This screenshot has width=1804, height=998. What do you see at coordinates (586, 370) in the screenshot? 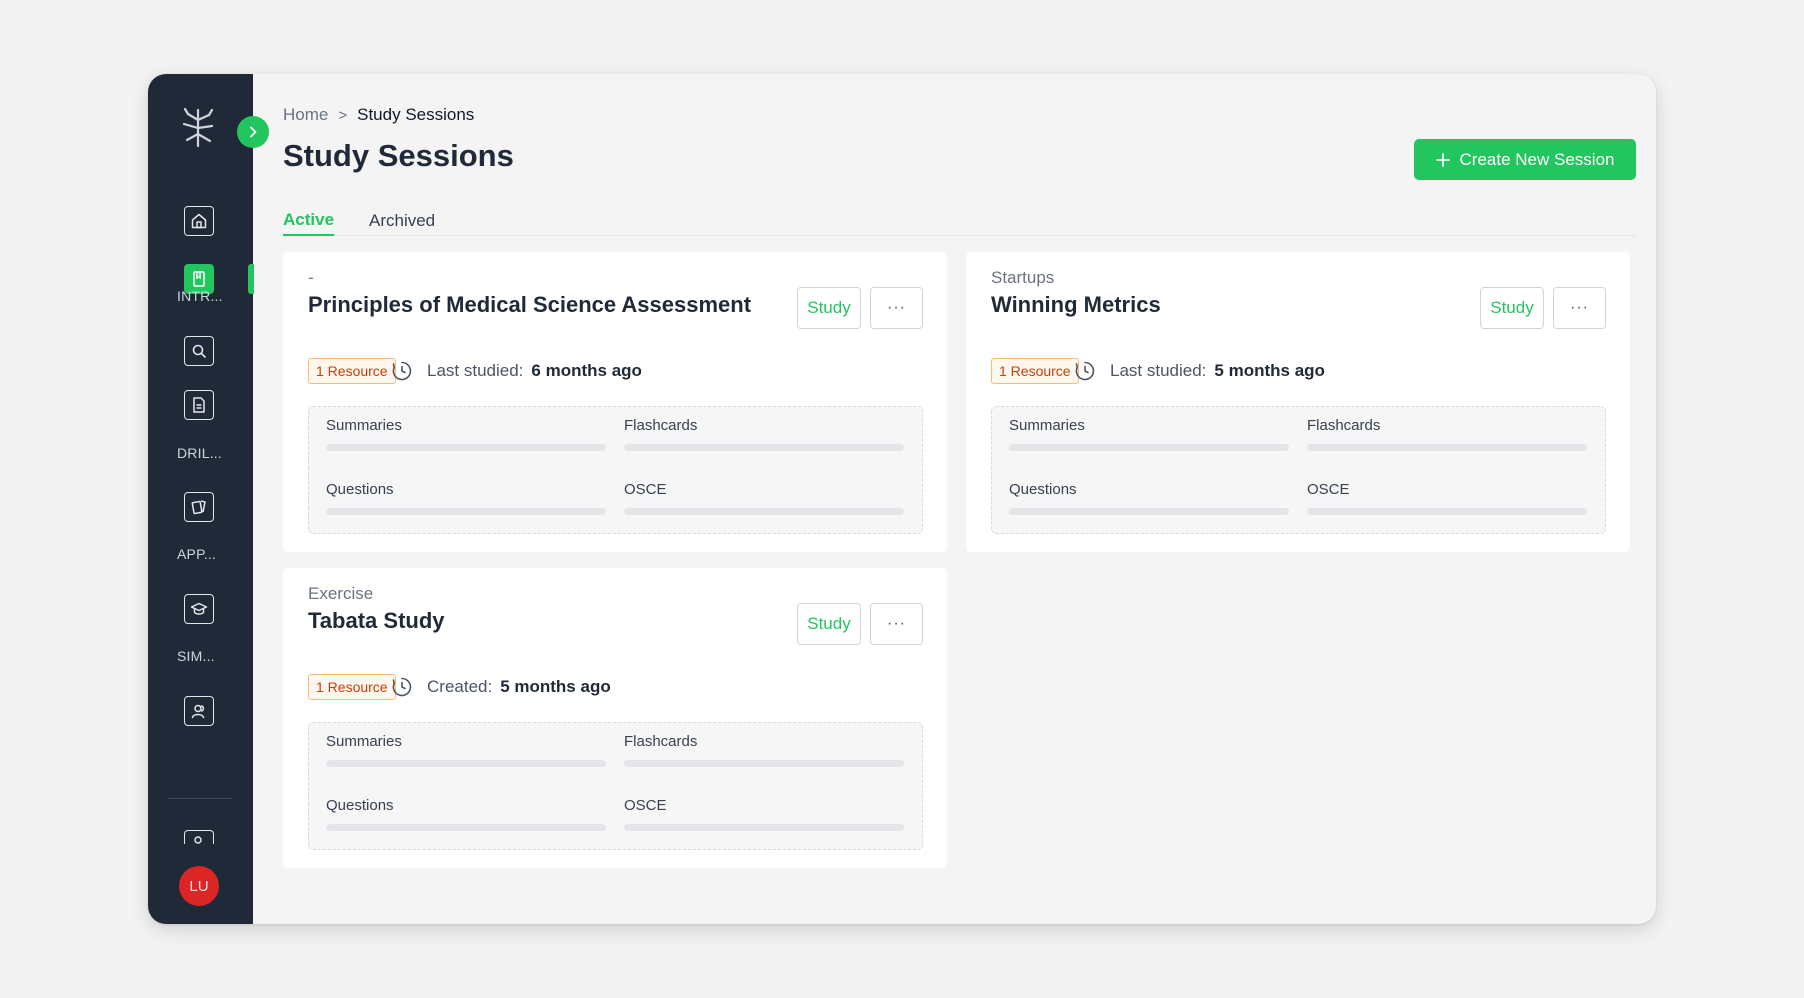
I see `meta-value: 6 months ago` at bounding box center [586, 370].